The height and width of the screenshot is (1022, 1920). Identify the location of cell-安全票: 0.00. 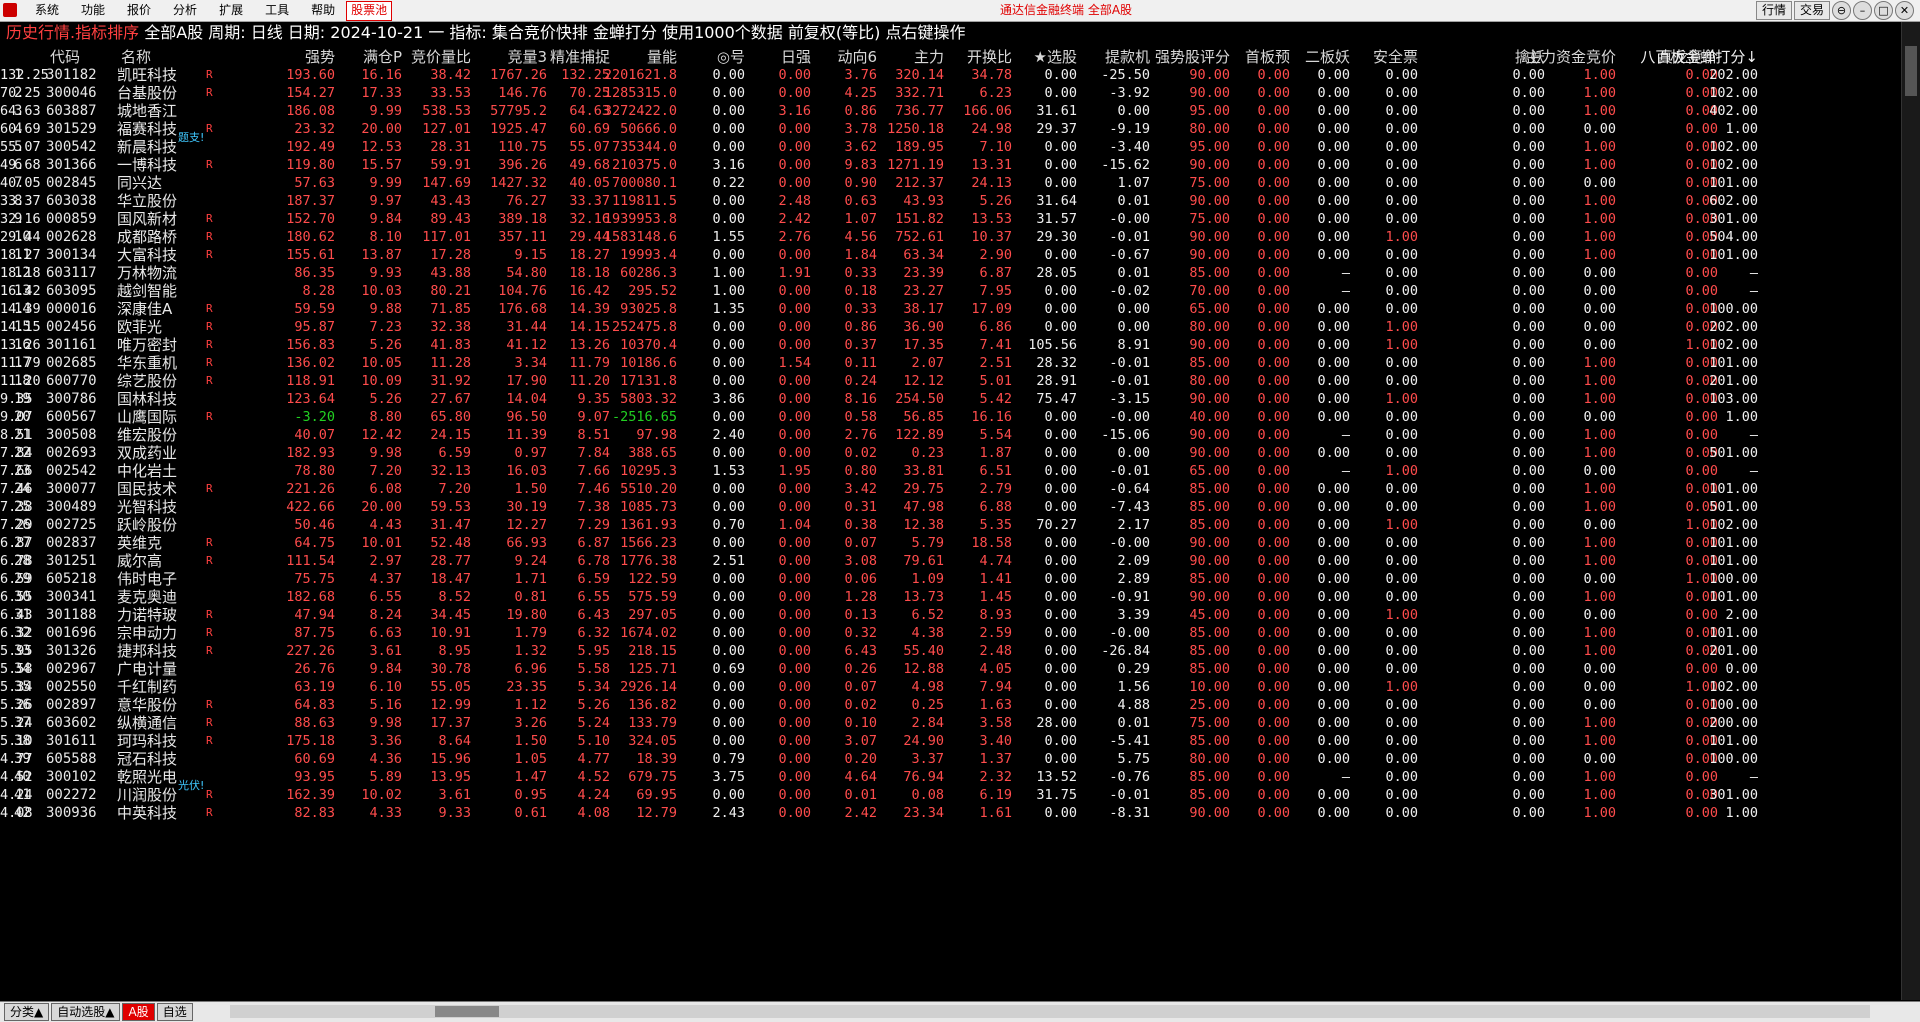
(1401, 813).